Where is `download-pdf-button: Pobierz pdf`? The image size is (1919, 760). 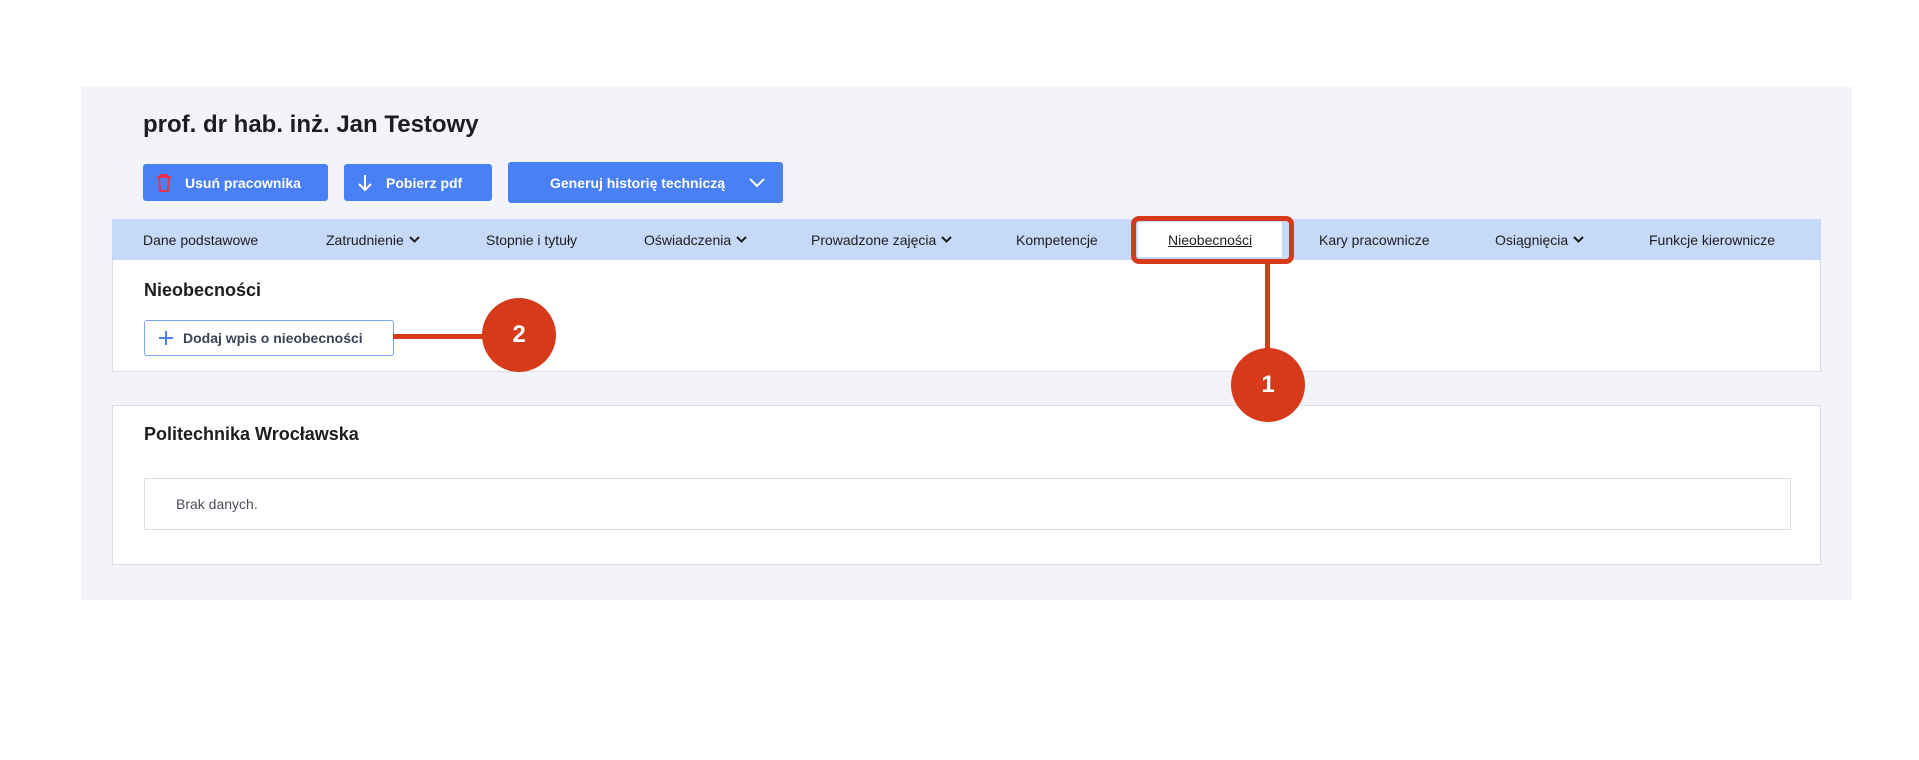
download-pdf-button: Pobierz pdf is located at coordinates (418, 182).